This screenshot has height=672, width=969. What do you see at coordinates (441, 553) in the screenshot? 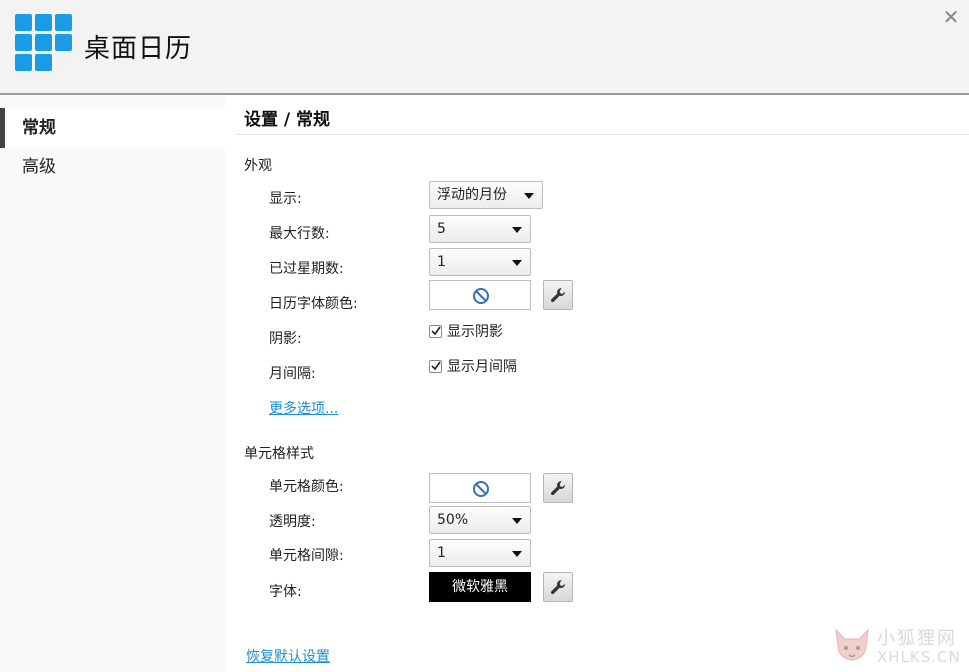
I see `cell-gap-select-value: 1` at bounding box center [441, 553].